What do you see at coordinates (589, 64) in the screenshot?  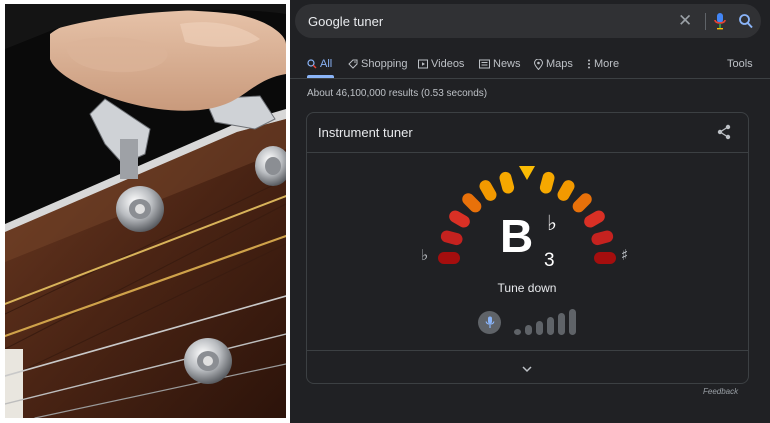 I see `more-icon` at bounding box center [589, 64].